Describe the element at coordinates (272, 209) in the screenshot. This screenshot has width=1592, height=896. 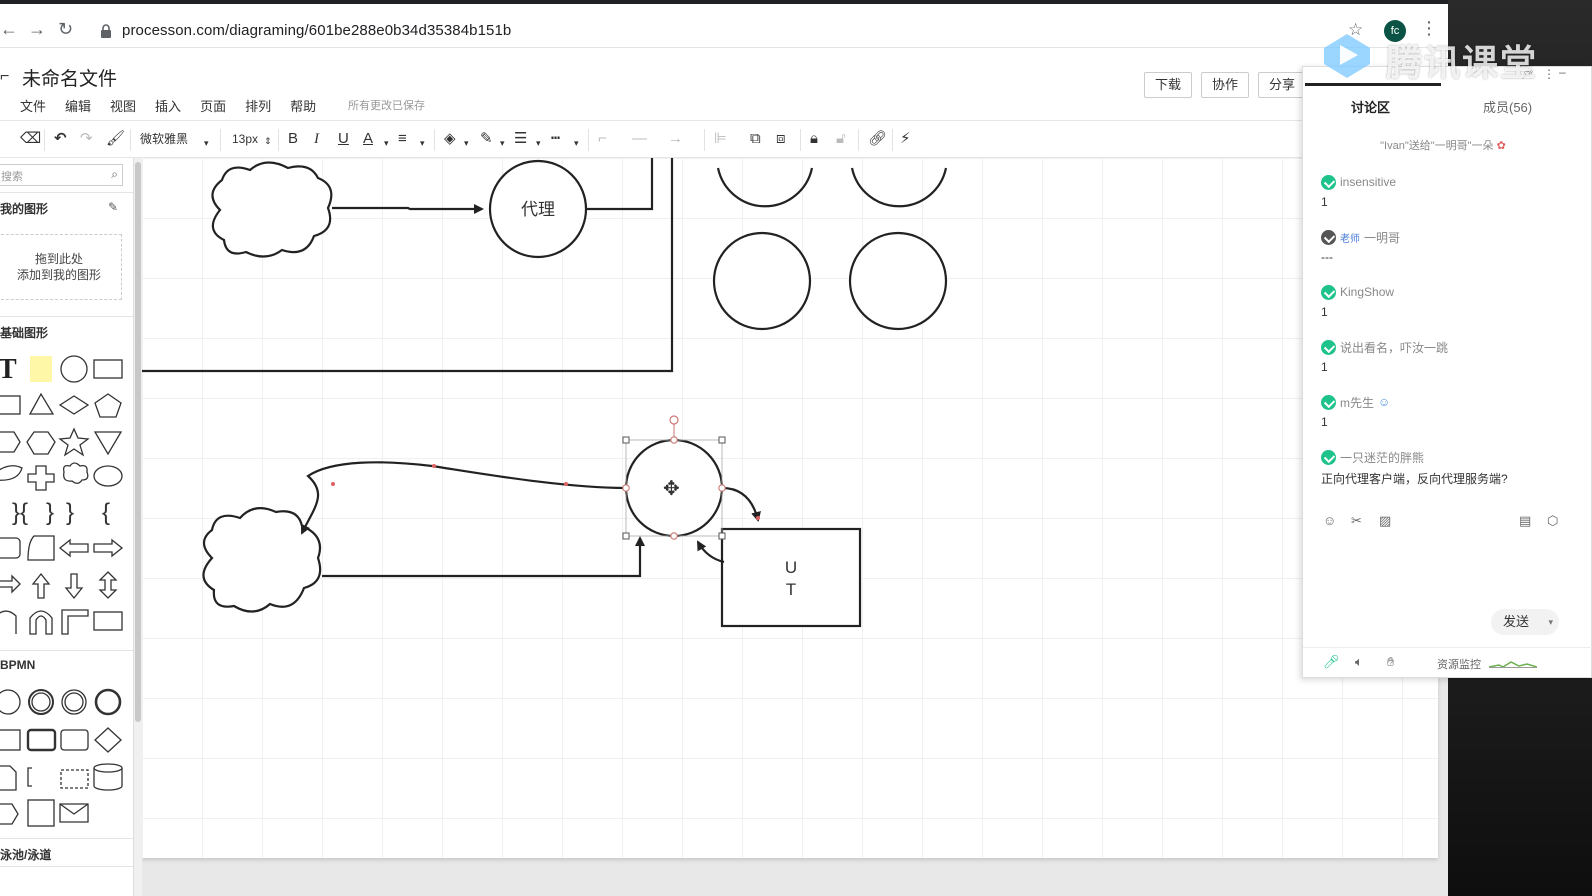
I see `cloud-shape-top` at that location.